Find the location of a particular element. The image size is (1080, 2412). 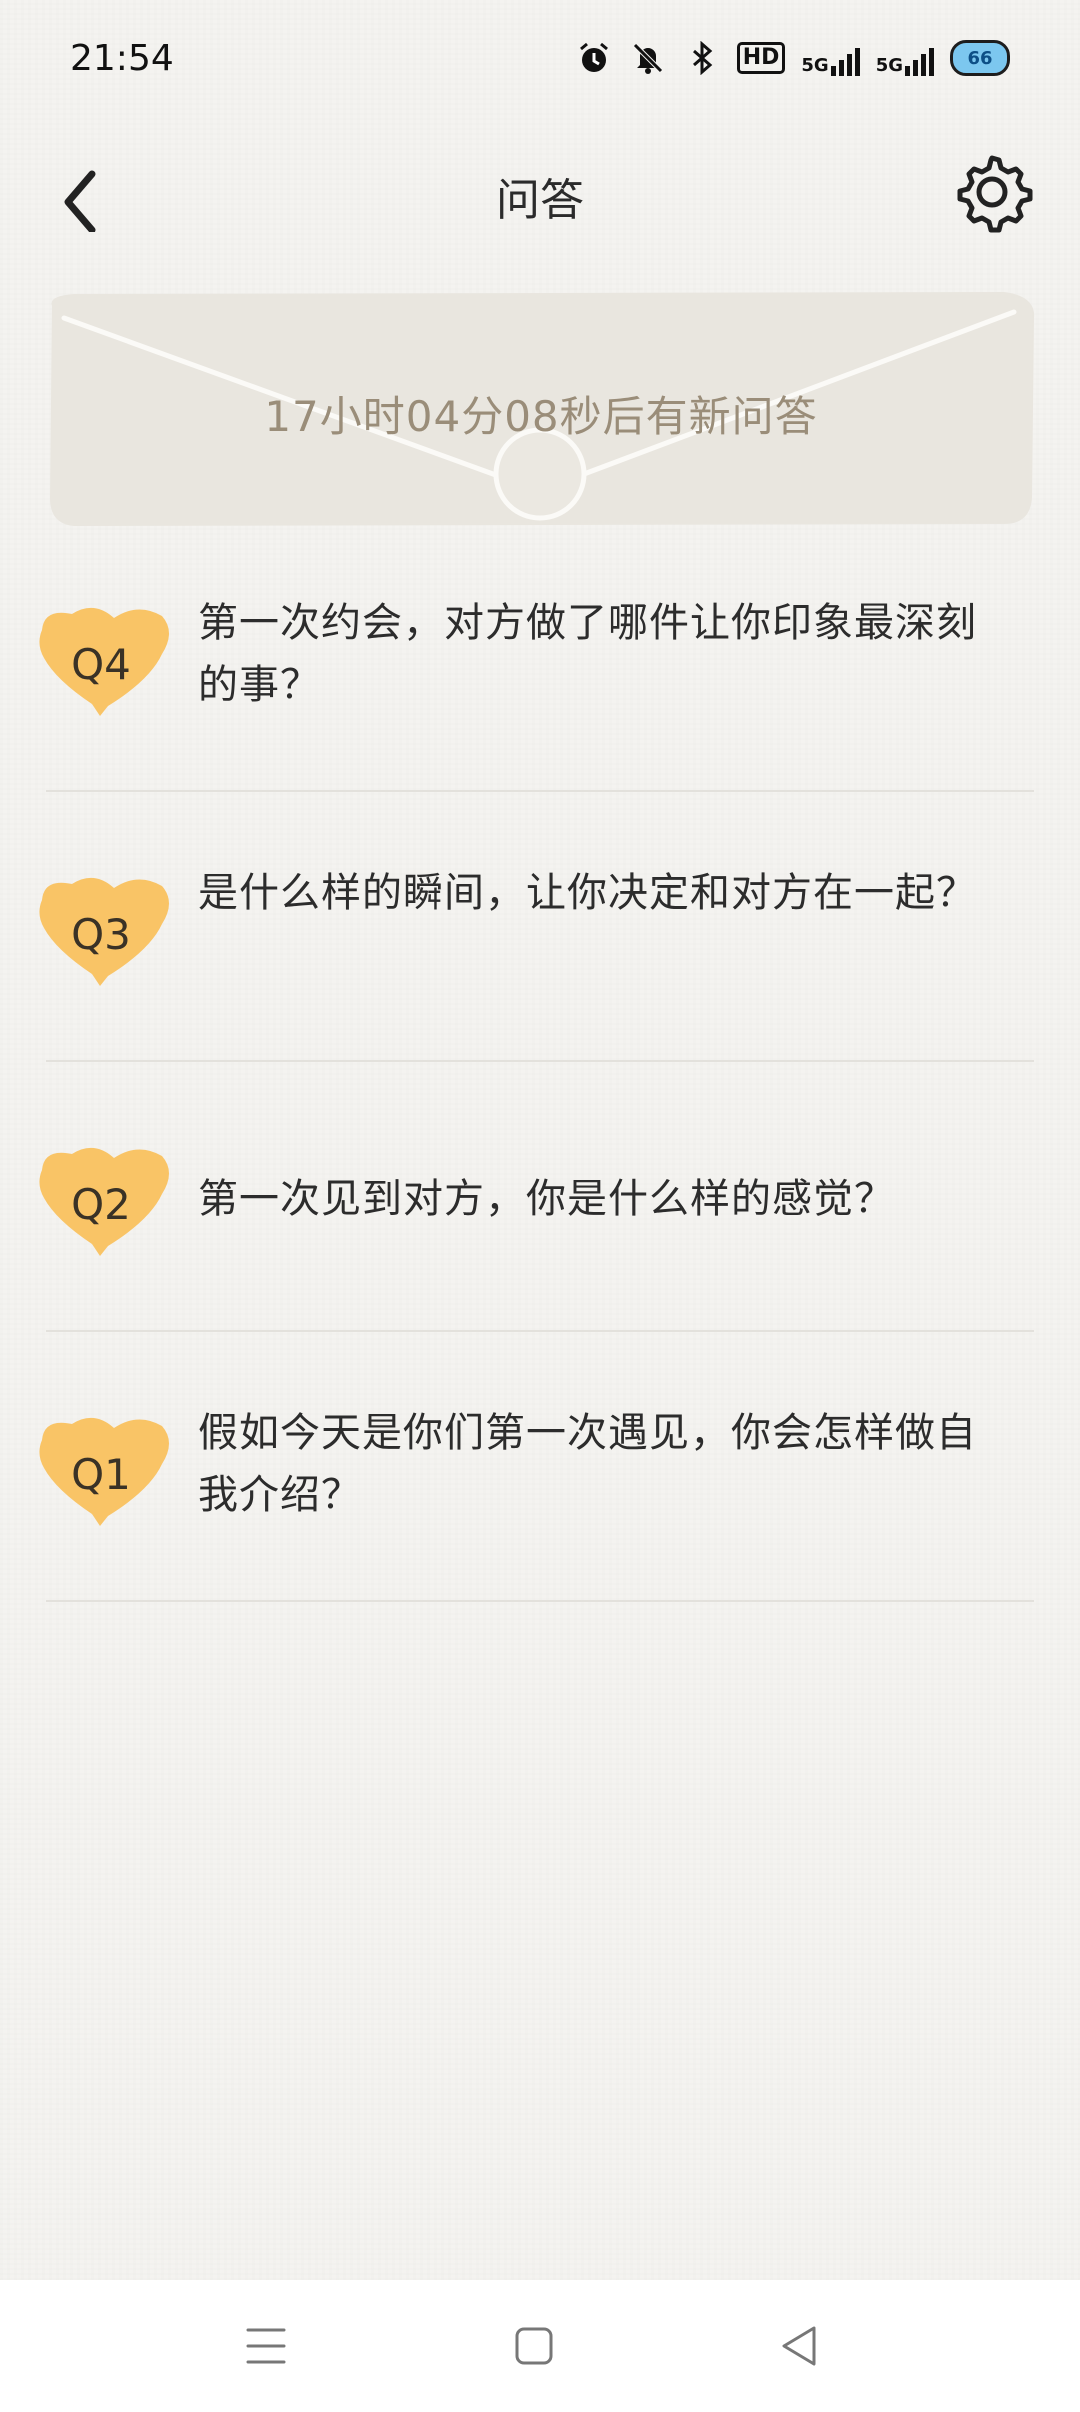

status-bar: 21:54 HD 5G 5G 66 is located at coordinates (540, 55).